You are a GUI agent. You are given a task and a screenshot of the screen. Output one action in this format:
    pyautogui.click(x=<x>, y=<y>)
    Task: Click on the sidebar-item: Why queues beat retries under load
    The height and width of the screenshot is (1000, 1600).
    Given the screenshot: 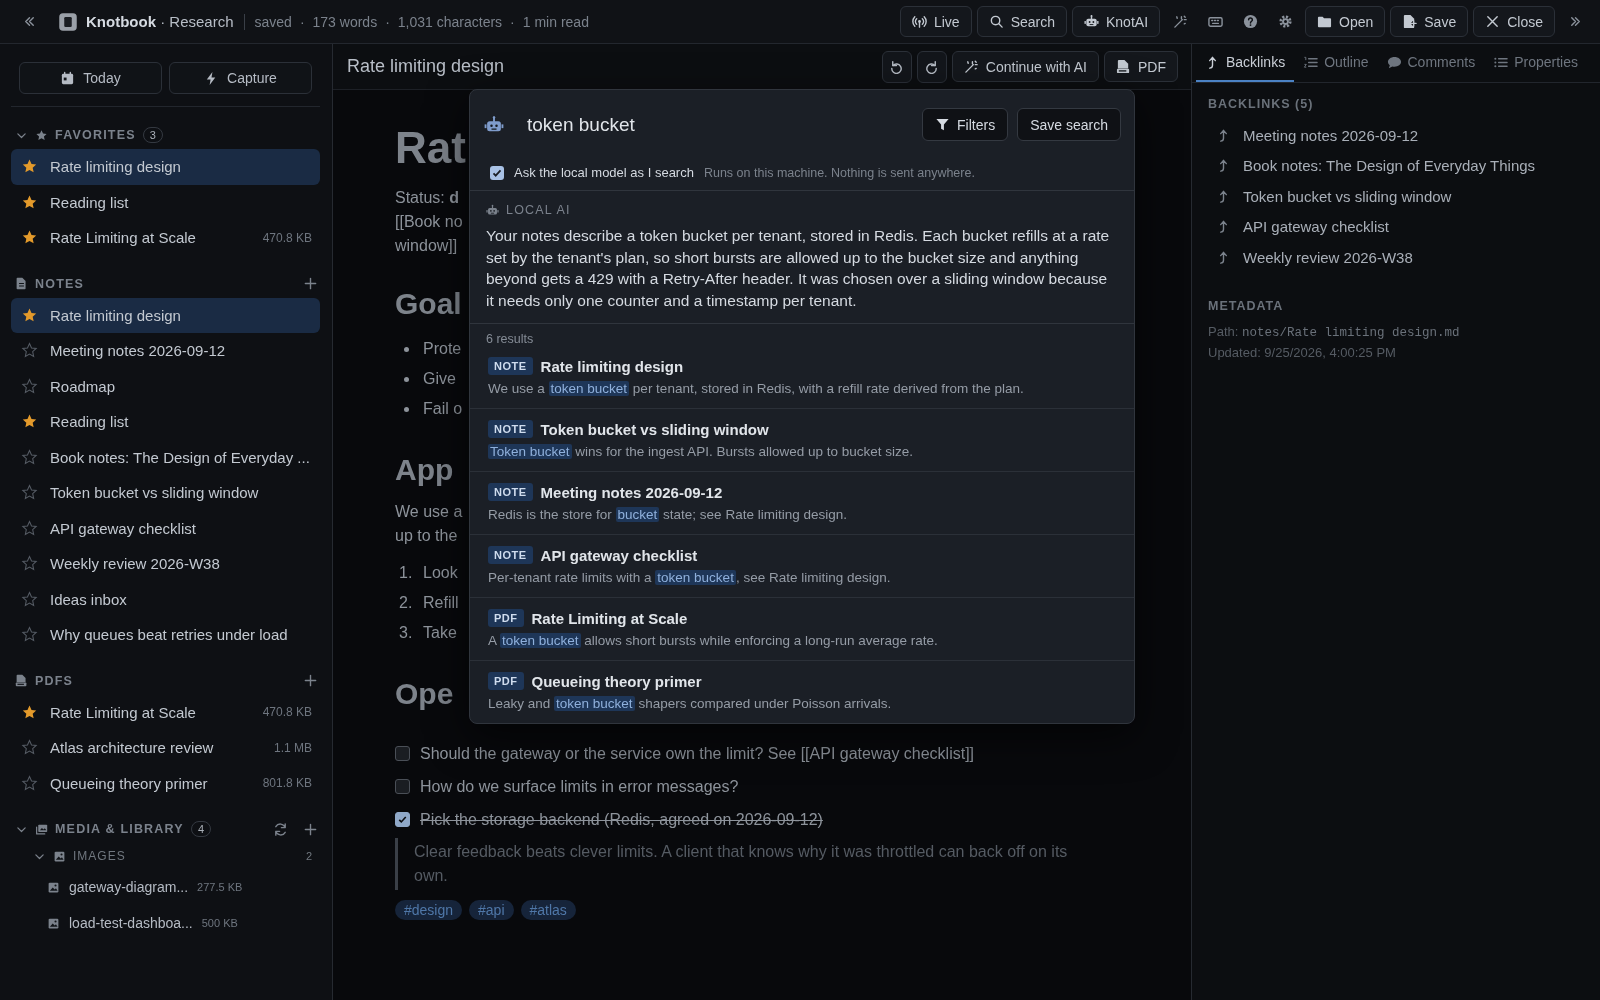 What is the action you would take?
    pyautogui.click(x=165, y=635)
    